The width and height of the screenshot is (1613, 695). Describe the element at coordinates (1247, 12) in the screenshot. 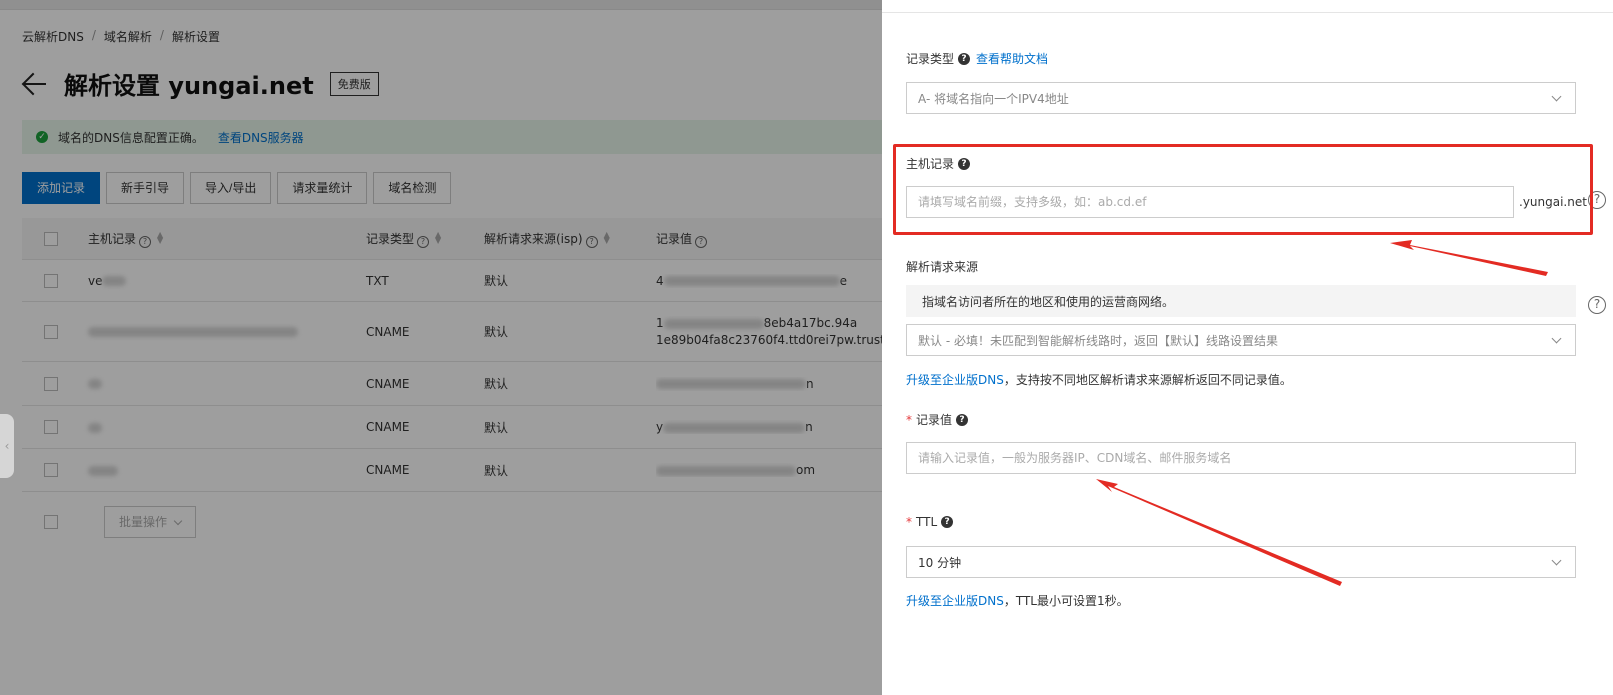

I see `drawer-divider` at that location.